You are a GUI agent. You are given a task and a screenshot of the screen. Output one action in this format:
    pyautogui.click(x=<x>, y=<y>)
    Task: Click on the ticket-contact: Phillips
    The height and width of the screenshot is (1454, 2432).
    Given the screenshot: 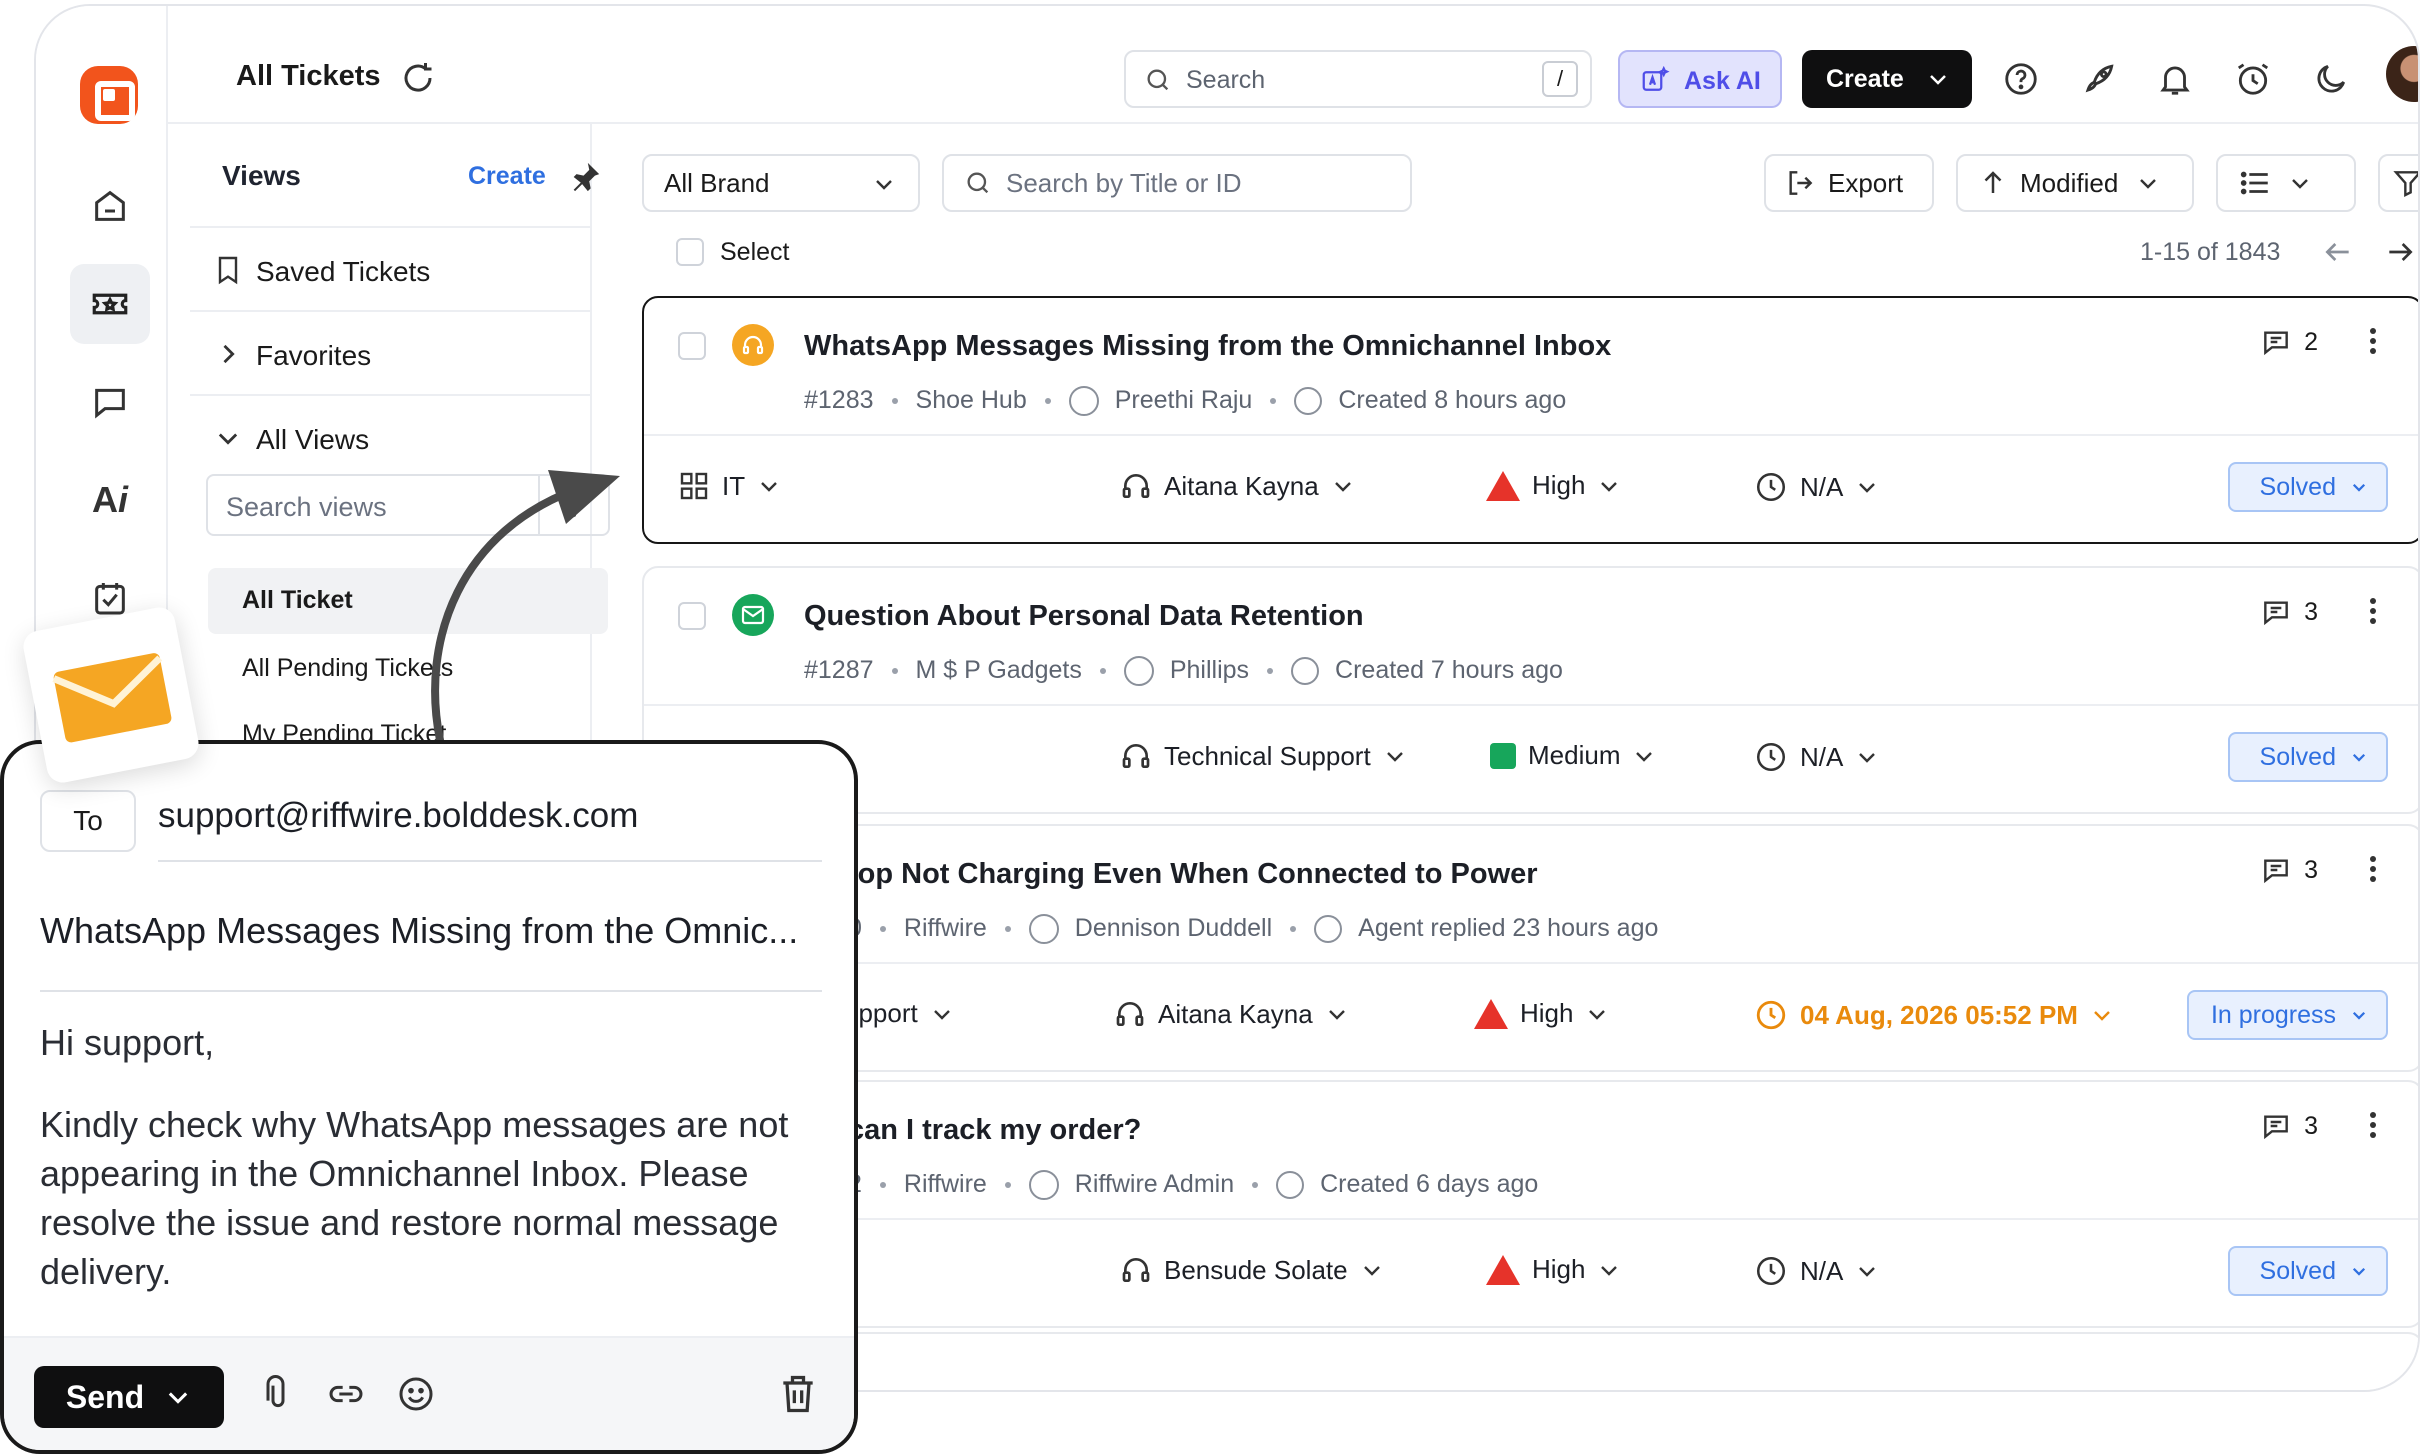 What is the action you would take?
    pyautogui.click(x=1209, y=670)
    